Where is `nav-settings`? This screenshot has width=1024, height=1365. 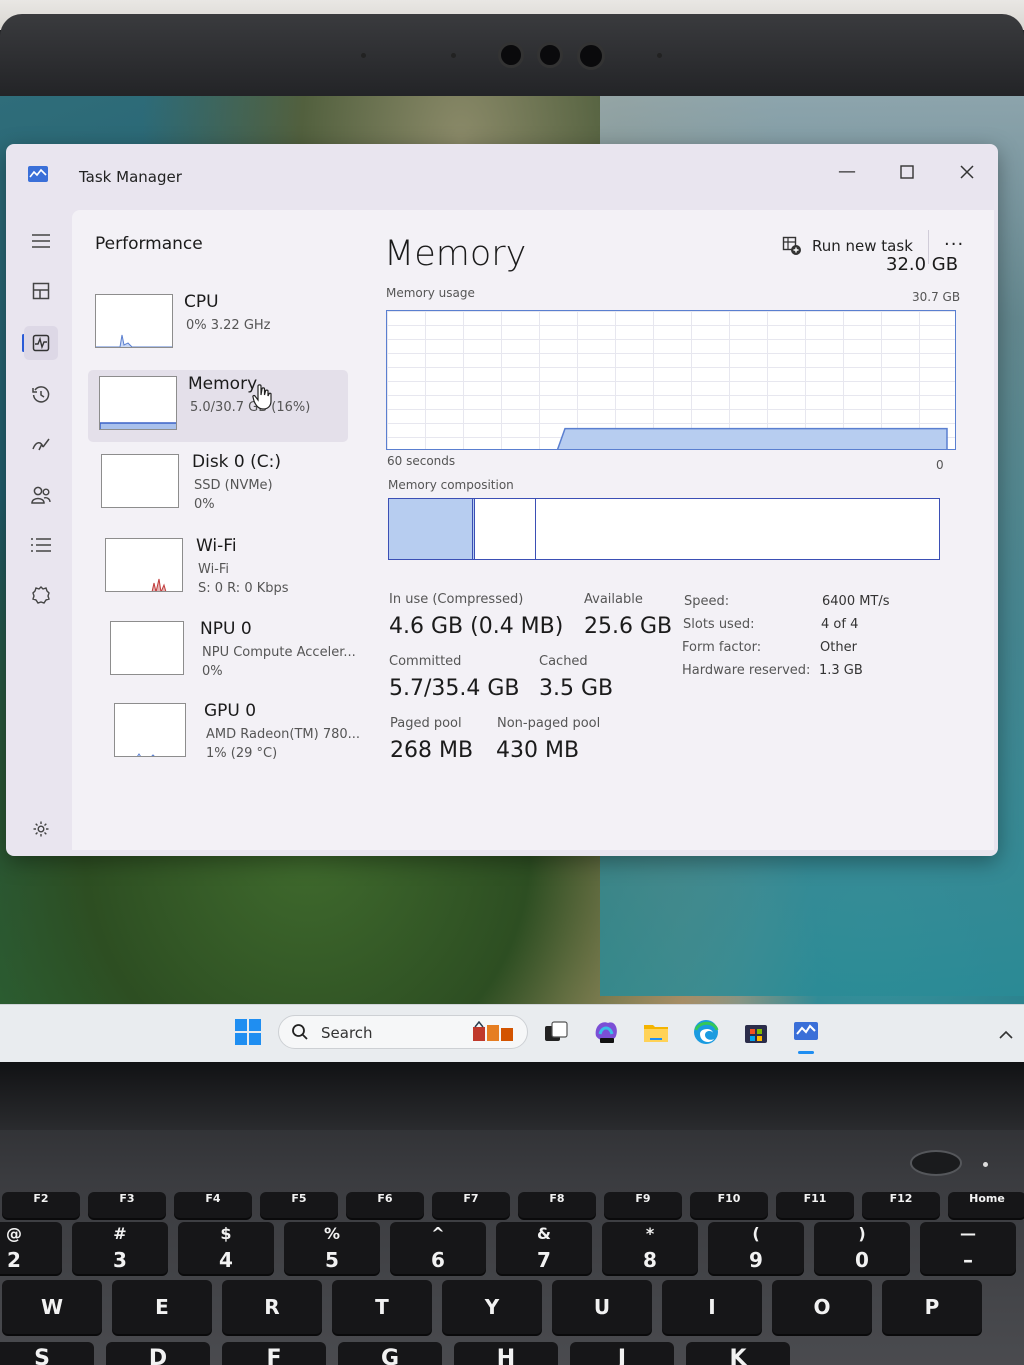
nav-settings is located at coordinates (41, 829).